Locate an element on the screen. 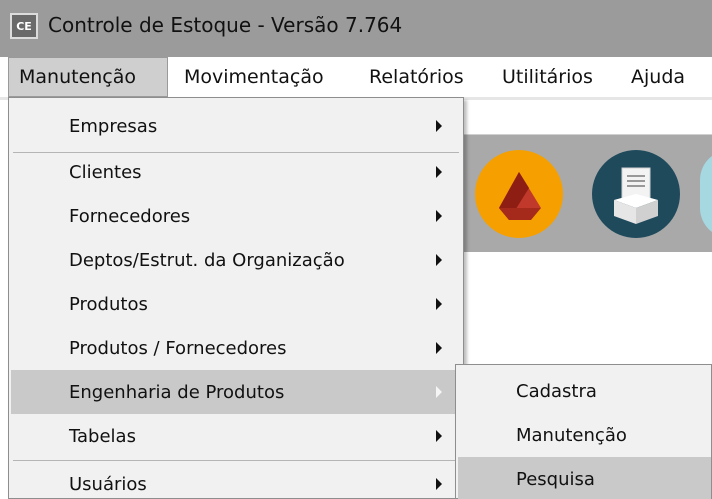  menu-item-produtos-fornecedores: Produtos / Fornecedores is located at coordinates (236, 348).